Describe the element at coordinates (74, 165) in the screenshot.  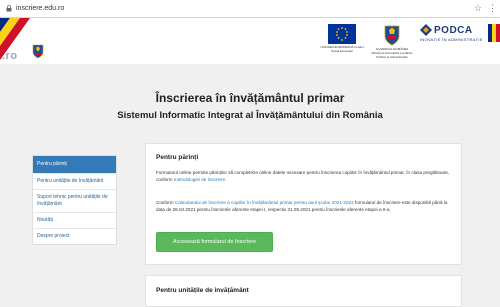
I see `sidebar-item-parents: Pentru părinți` at that location.